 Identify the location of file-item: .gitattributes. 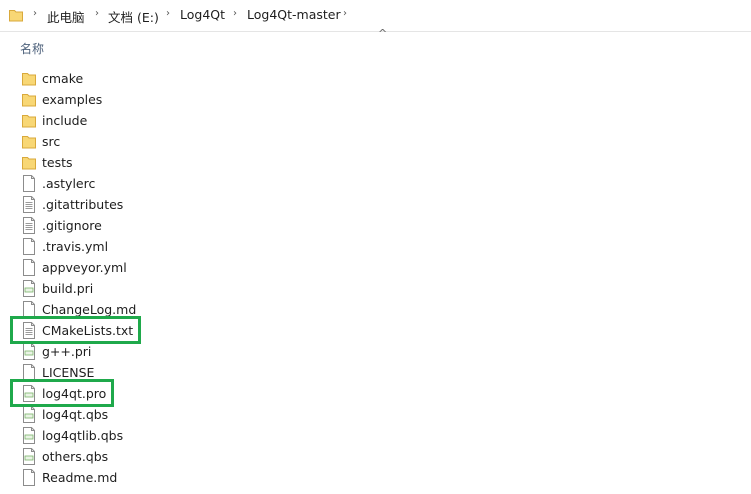
(172, 204).